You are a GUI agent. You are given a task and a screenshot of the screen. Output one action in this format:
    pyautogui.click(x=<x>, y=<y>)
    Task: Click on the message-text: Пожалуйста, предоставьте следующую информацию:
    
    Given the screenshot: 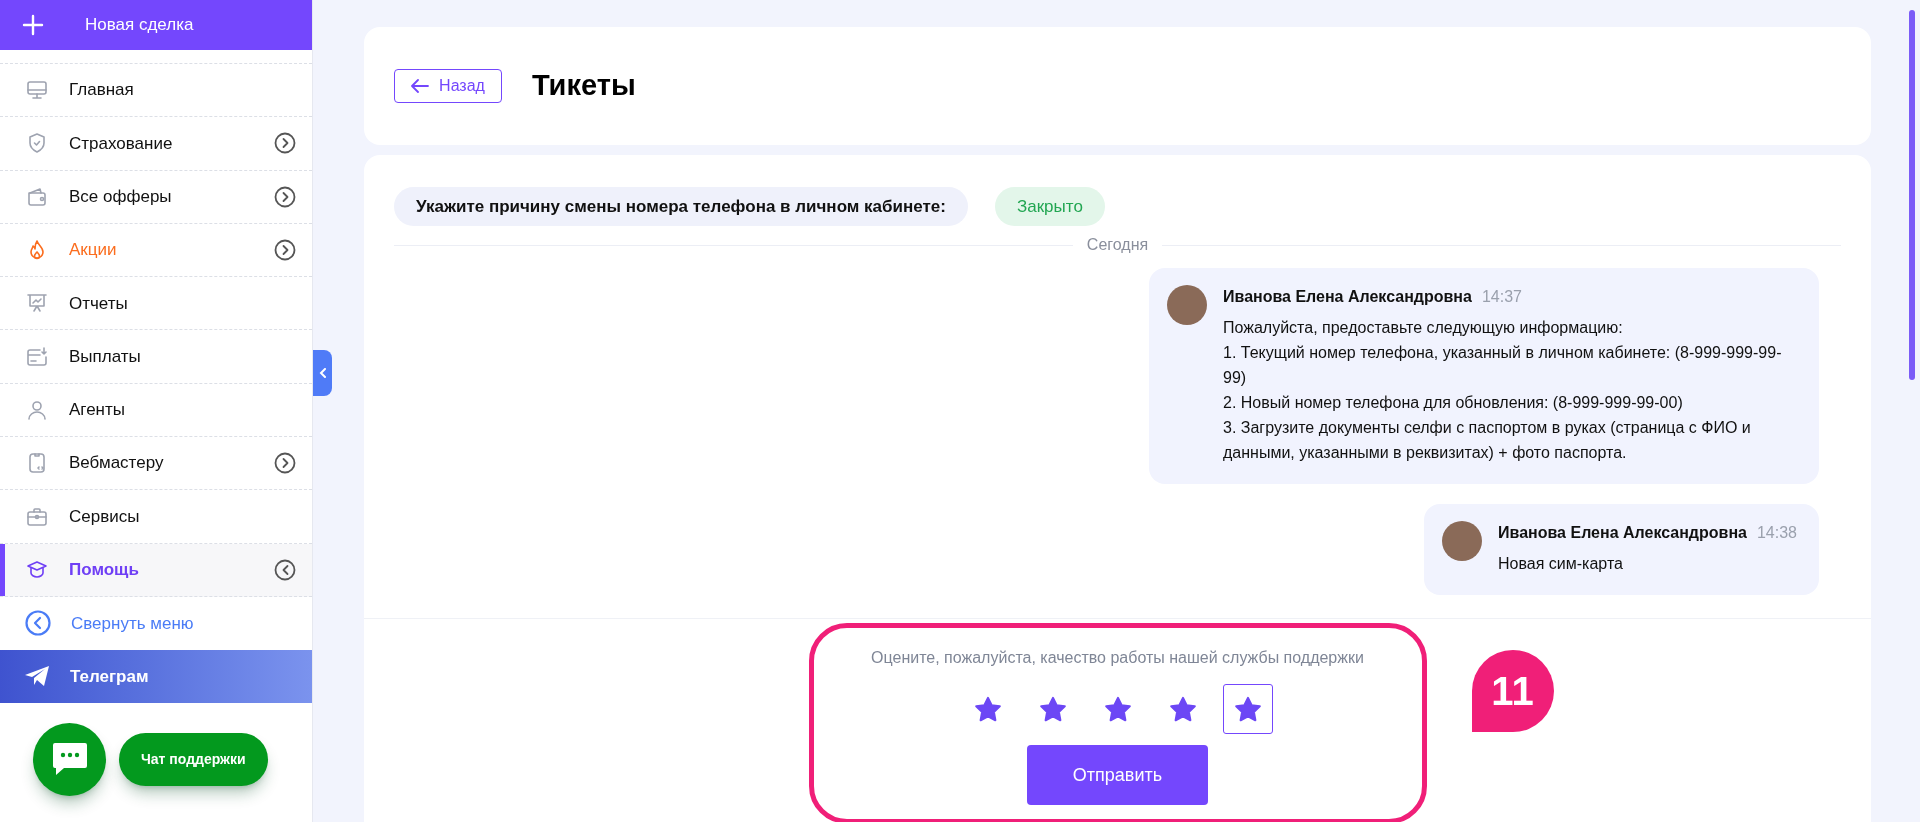 What is the action you would take?
    pyautogui.click(x=1423, y=328)
    